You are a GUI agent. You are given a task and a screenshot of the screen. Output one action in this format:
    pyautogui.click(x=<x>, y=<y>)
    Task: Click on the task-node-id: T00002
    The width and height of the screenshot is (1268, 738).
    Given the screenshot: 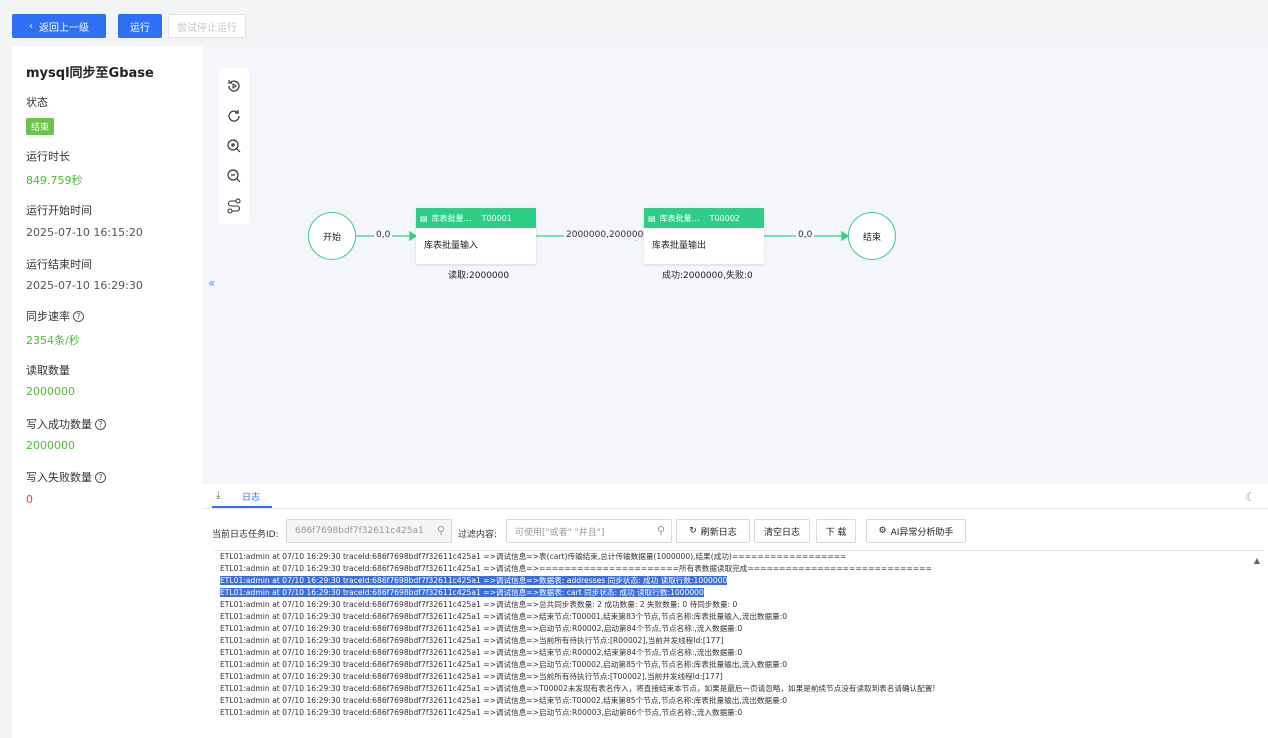 What is the action you would take?
    pyautogui.click(x=724, y=218)
    